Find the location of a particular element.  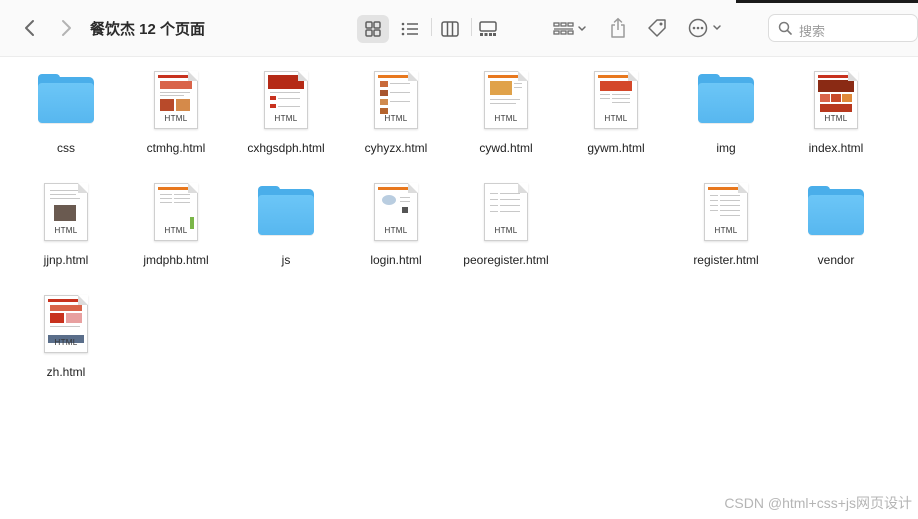

share-icon is located at coordinates (618, 27).